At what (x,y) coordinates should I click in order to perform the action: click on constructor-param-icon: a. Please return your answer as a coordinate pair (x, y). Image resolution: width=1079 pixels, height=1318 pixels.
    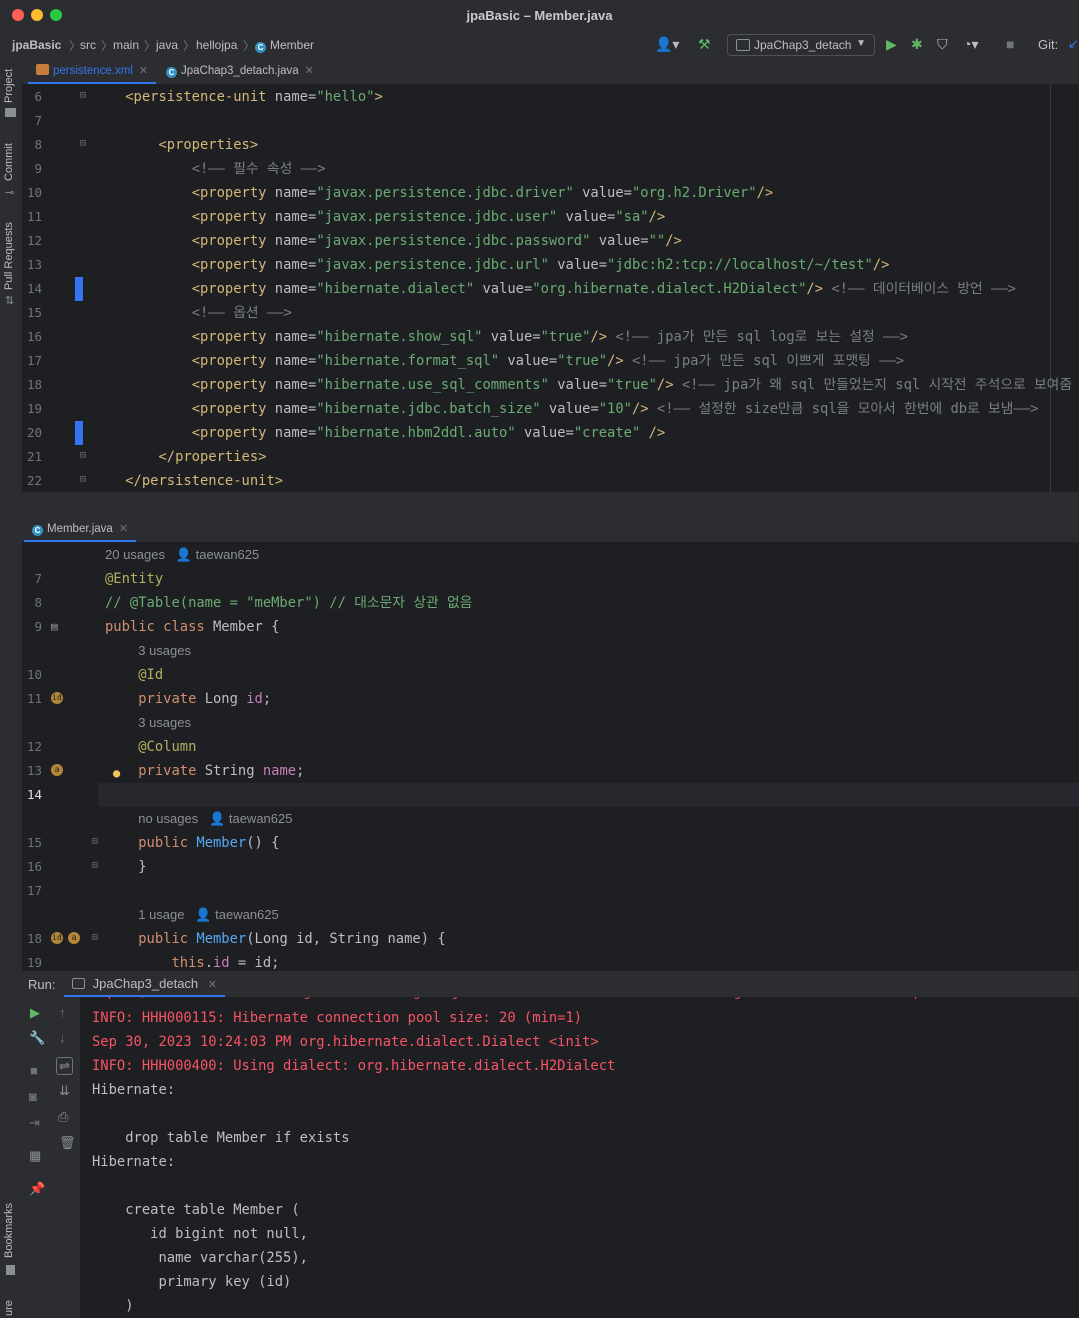
    Looking at the image, I should click on (74, 938).